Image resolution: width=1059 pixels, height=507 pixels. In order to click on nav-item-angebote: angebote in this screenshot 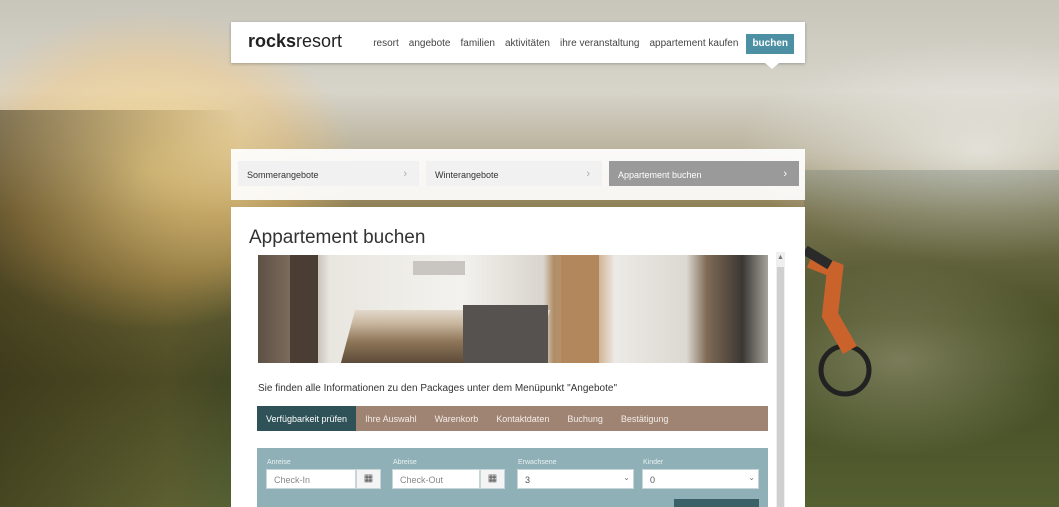, I will do `click(430, 44)`.